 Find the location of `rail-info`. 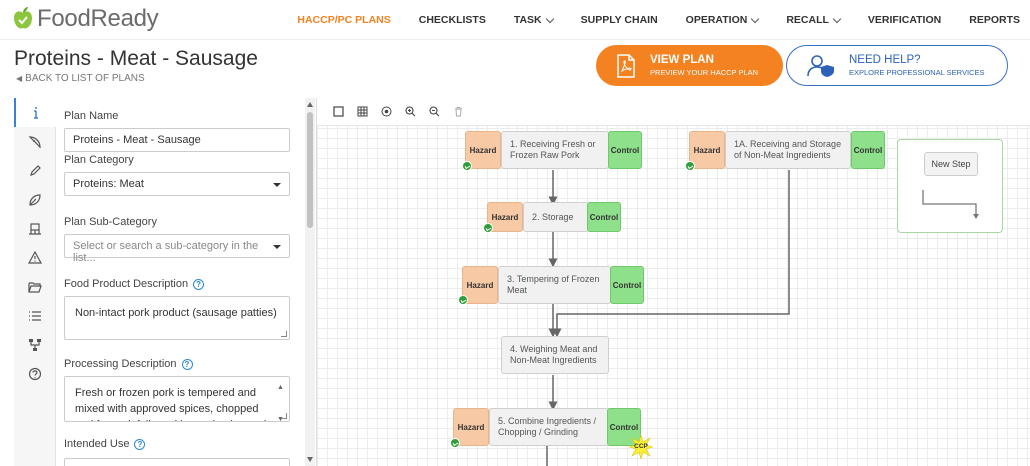

rail-info is located at coordinates (35, 112).